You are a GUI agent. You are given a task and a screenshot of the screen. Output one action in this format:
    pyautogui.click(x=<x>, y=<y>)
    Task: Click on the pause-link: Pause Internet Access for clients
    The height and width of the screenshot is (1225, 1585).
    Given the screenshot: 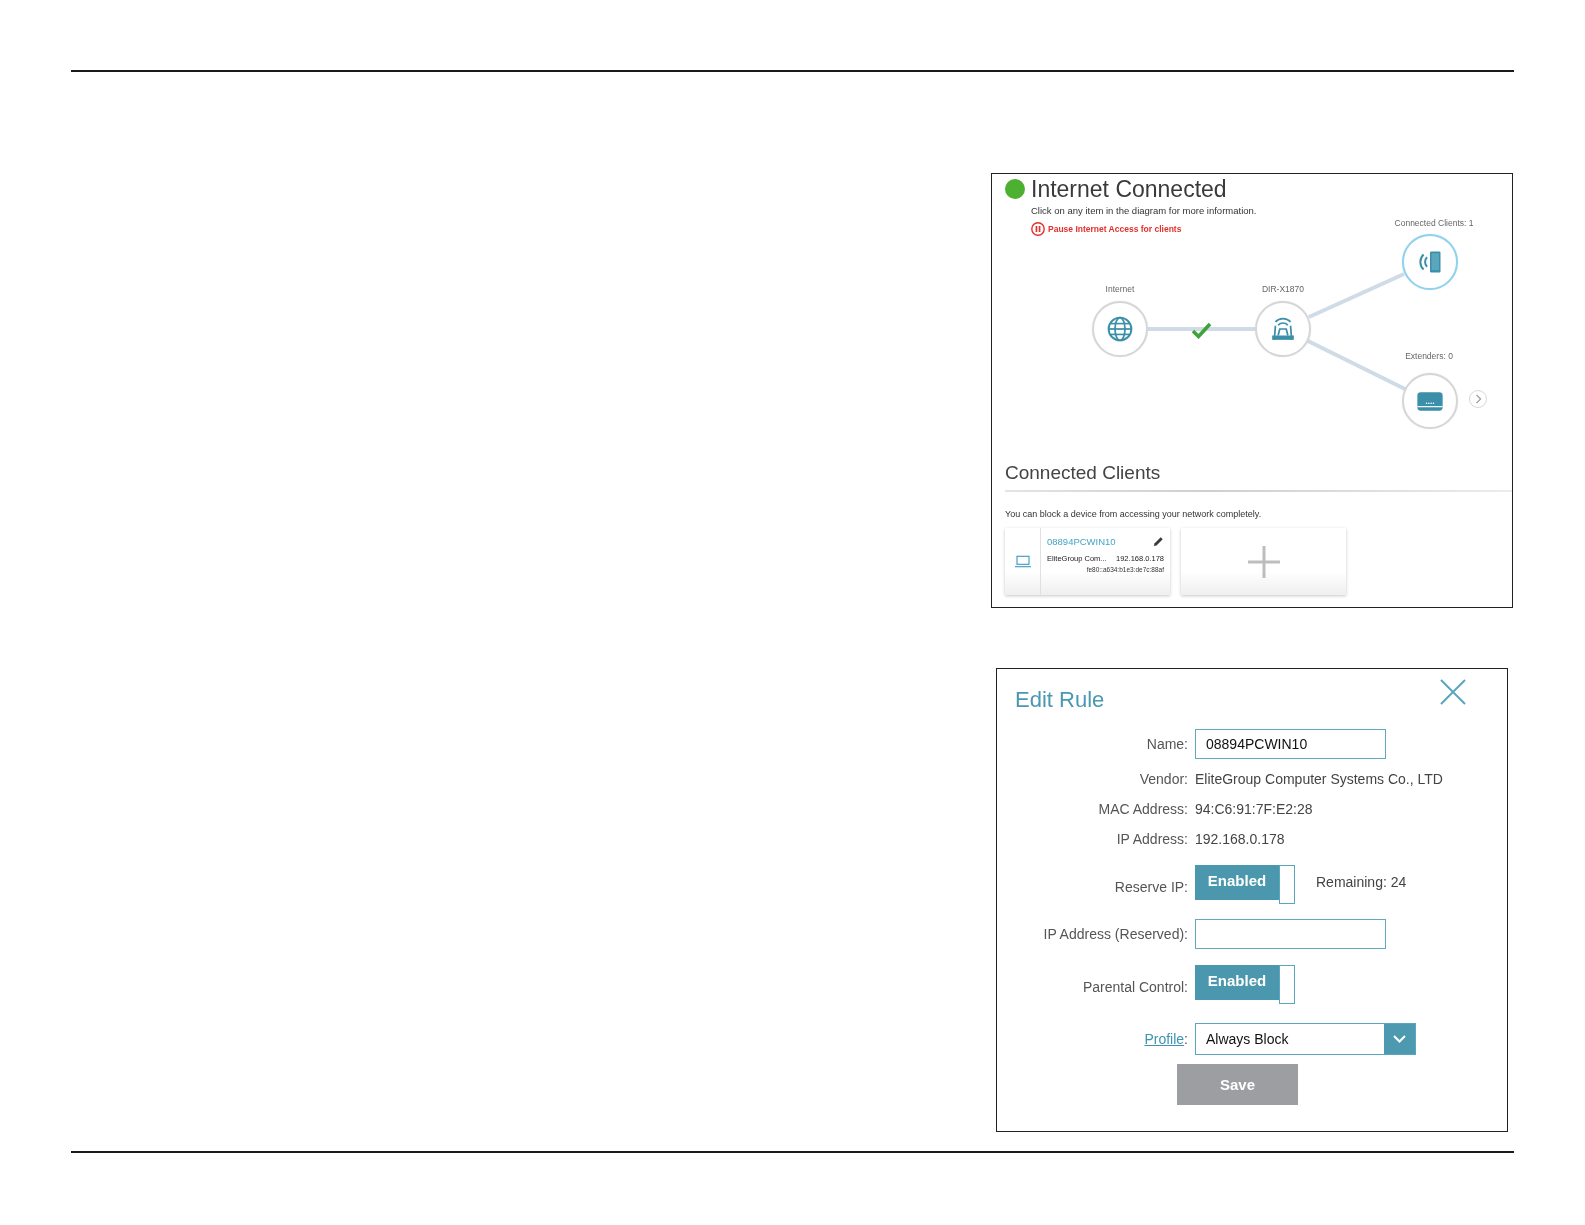 What is the action you would take?
    pyautogui.click(x=1106, y=229)
    